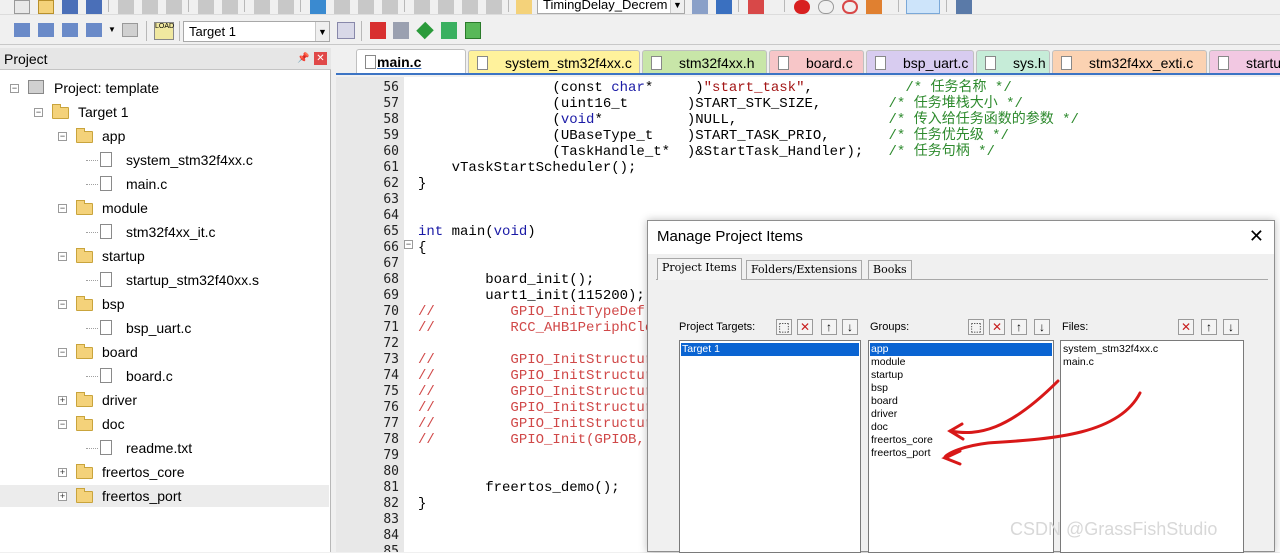  What do you see at coordinates (446, 7) in the screenshot?
I see `unindent-icon` at bounding box center [446, 7].